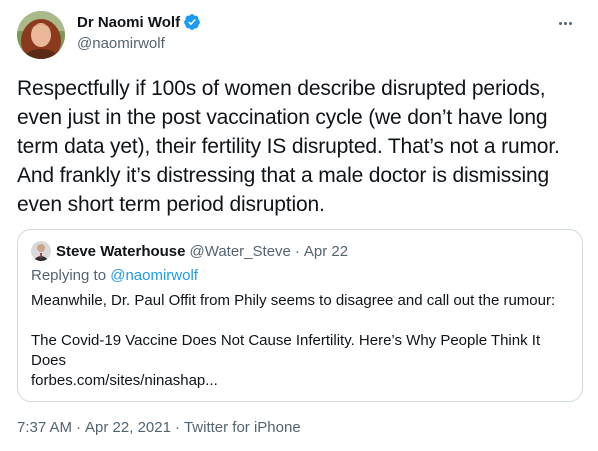 This screenshot has width=598, height=451. What do you see at coordinates (154, 275) in the screenshot?
I see `replying-to-handle-link: @naomirwolf` at bounding box center [154, 275].